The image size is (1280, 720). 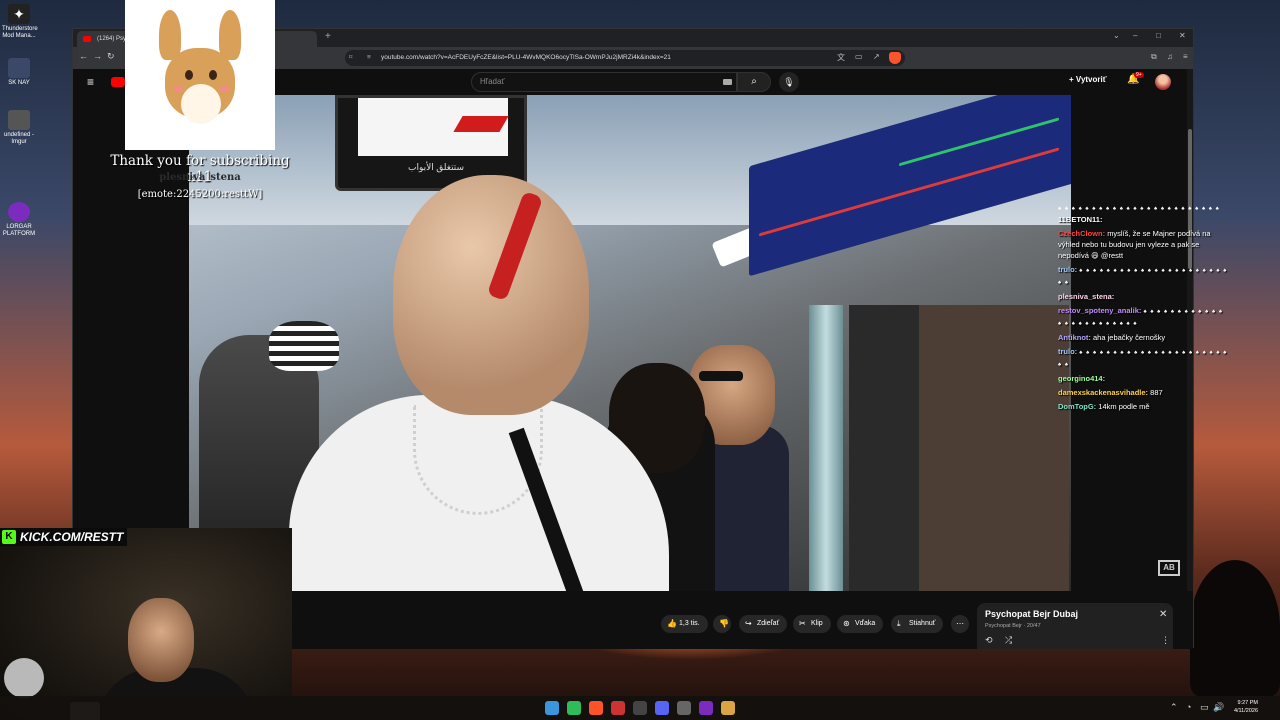 I want to click on translate-icon: 文, so click(x=841, y=57).